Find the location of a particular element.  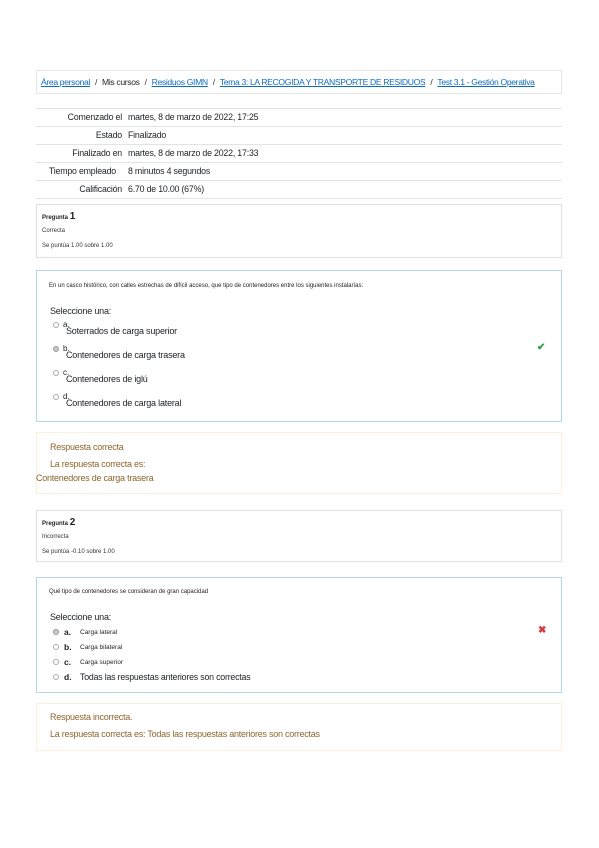

breadcrumb-quiz-link: Test 3.1 - Gestión Operativa is located at coordinates (486, 82).